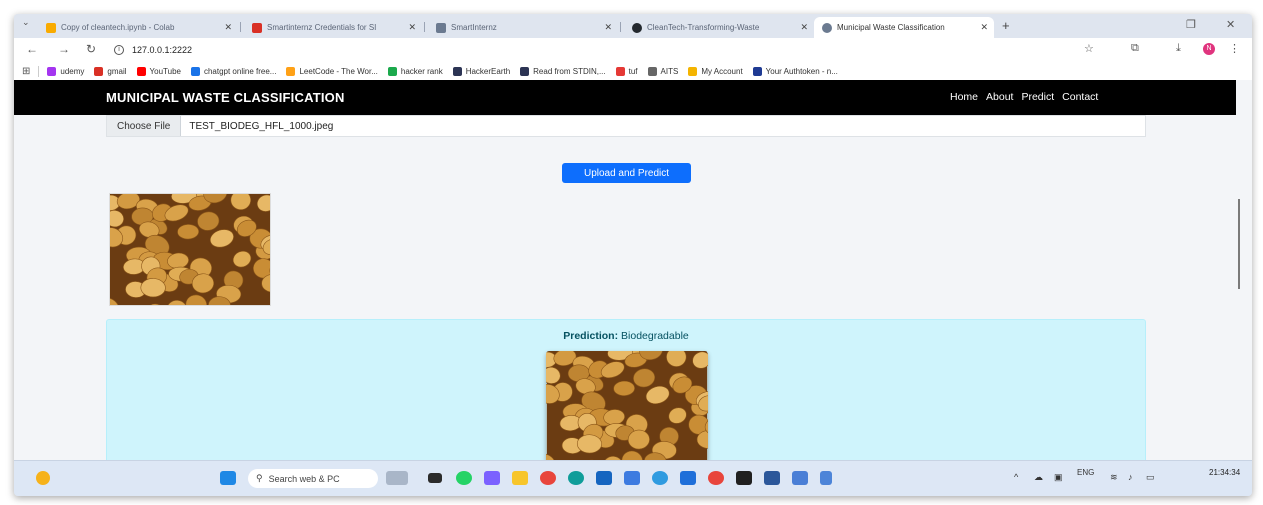  I want to click on tab-github: CleanTech-Transforming-Waste ✕, so click(719, 27).